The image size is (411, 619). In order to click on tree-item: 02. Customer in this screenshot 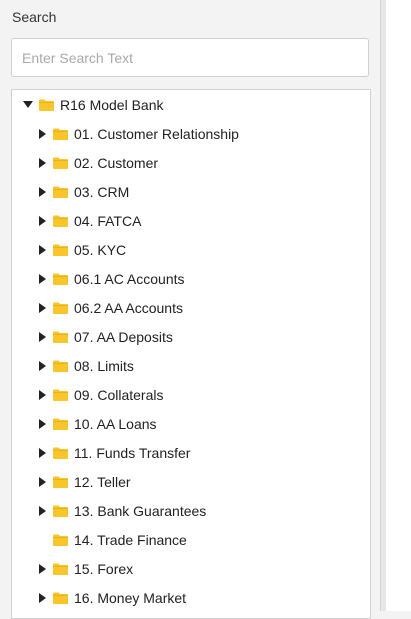, I will do `click(97, 163)`.